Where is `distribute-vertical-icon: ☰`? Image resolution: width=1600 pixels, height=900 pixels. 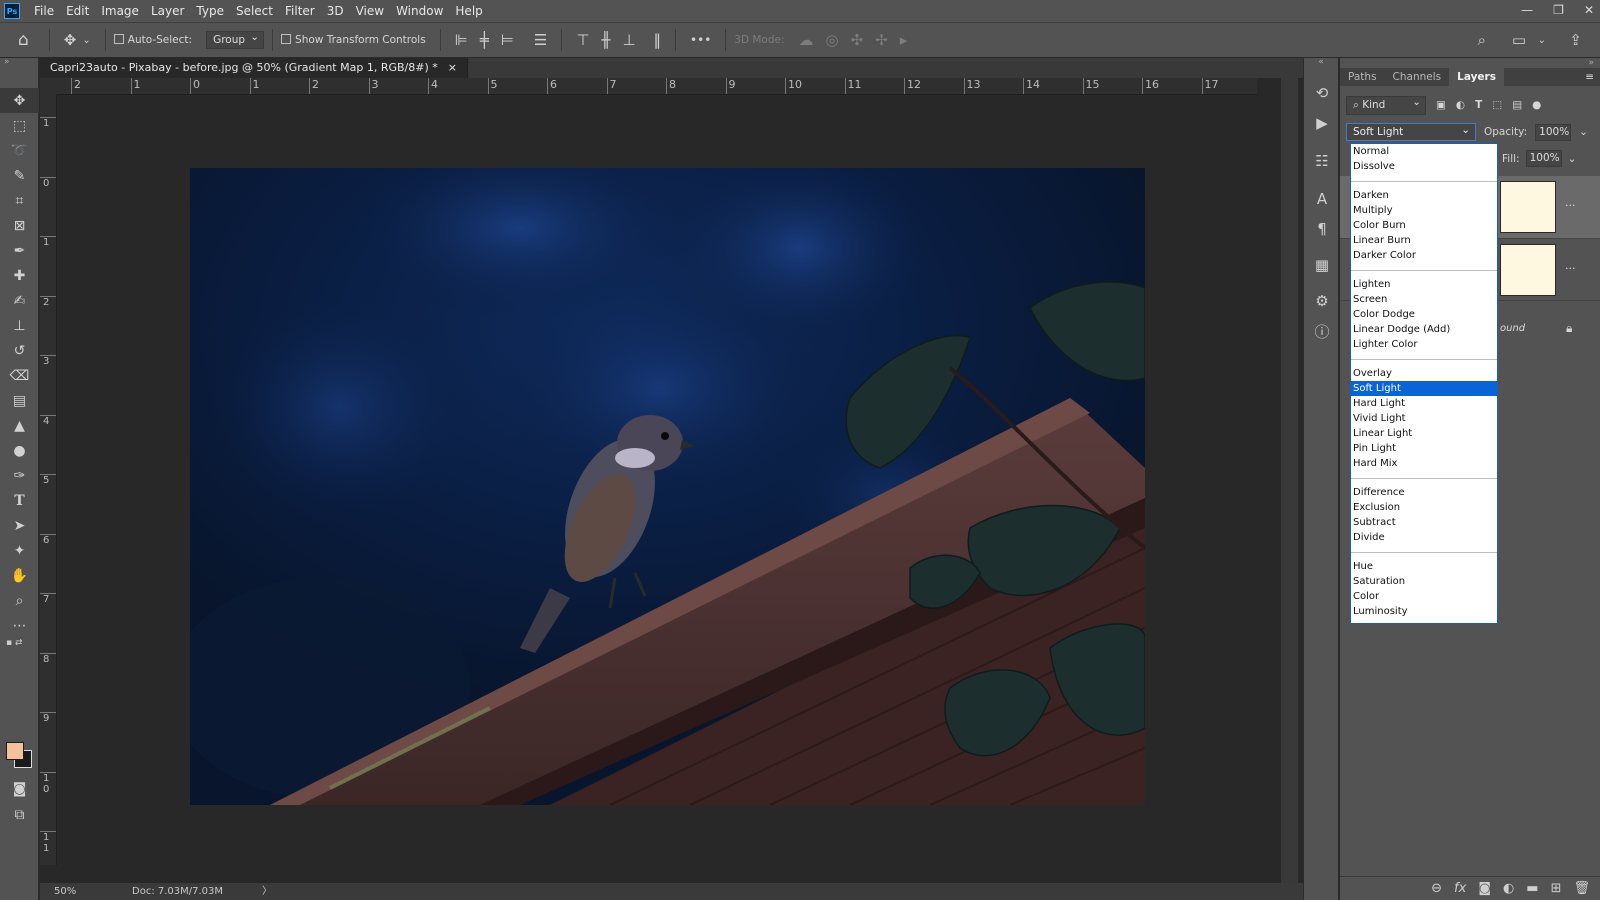
distribute-vertical-icon: ☰ is located at coordinates (540, 40).